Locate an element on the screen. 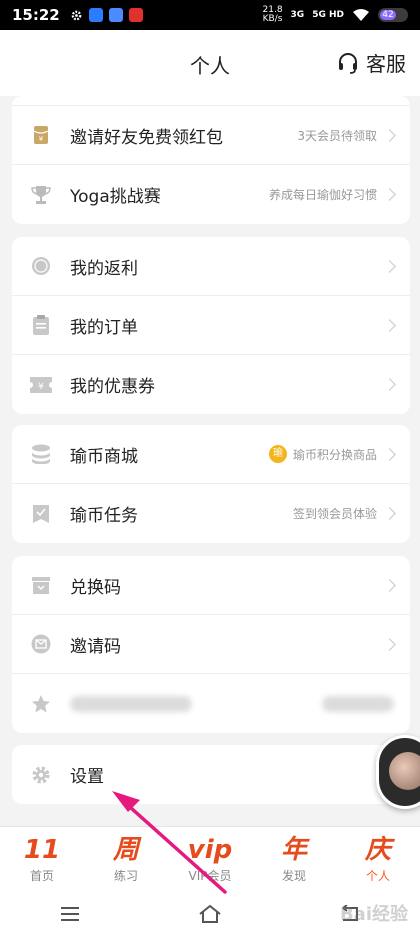 The height and width of the screenshot is (940, 420). wifi-icon is located at coordinates (361, 15).